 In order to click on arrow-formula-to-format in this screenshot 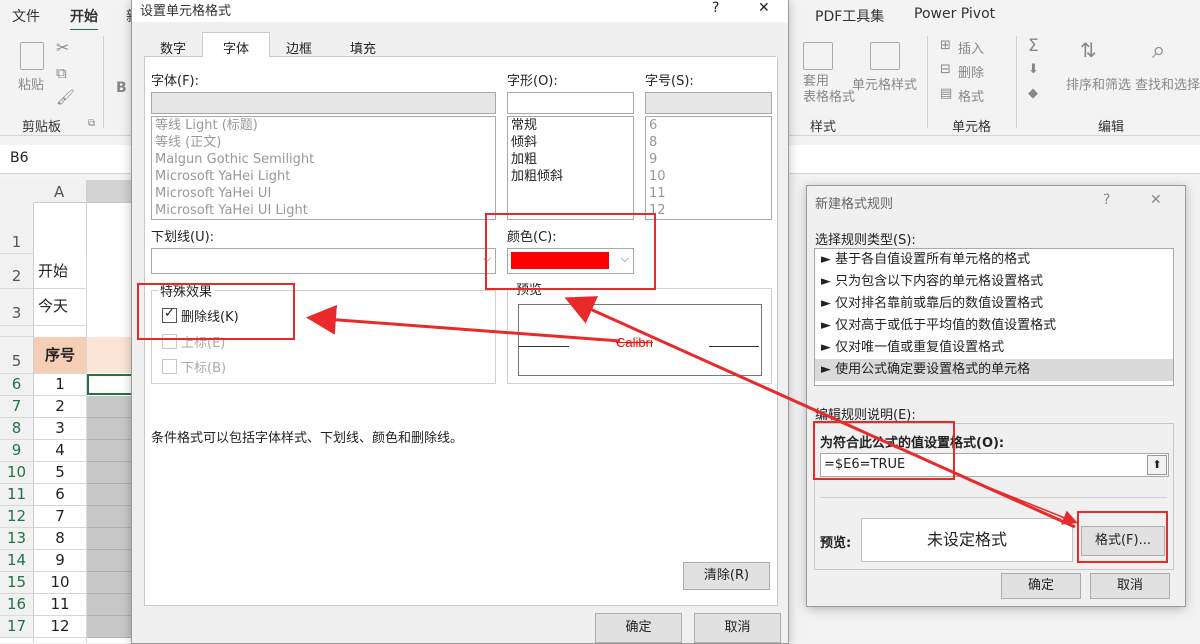, I will do `click(1018, 500)`.